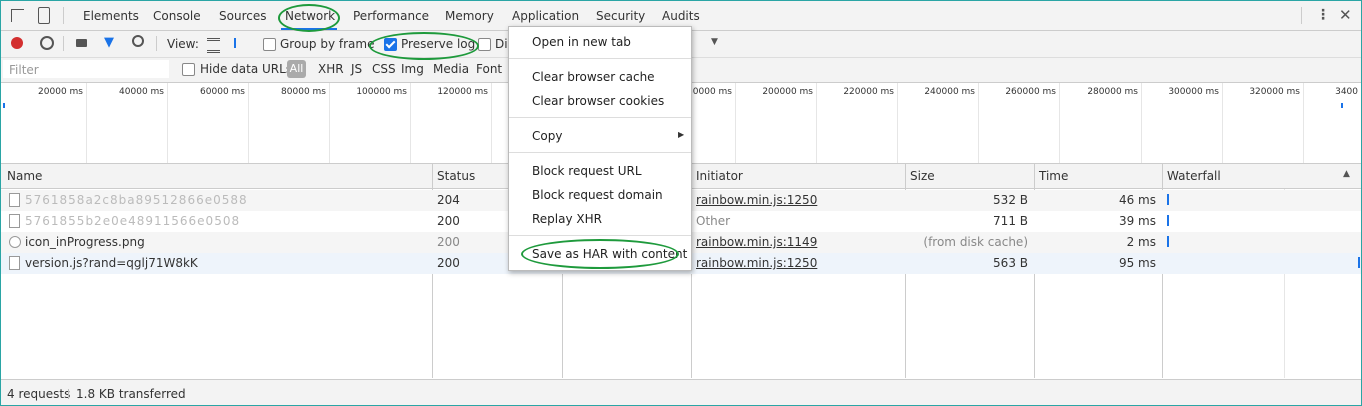 The width and height of the screenshot is (1362, 406). I want to click on group-by-frame-label: Group by frame, so click(327, 44).